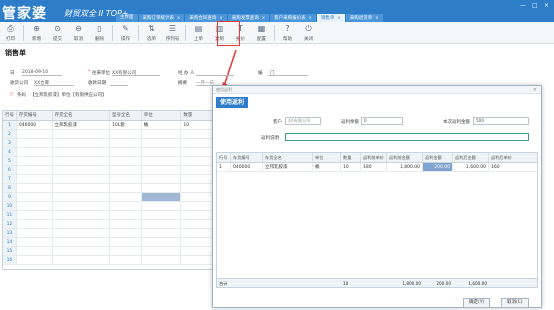 This screenshot has width=554, height=310. What do you see at coordinates (382, 121) in the screenshot?
I see `rebate-balance-field: 0` at bounding box center [382, 121].